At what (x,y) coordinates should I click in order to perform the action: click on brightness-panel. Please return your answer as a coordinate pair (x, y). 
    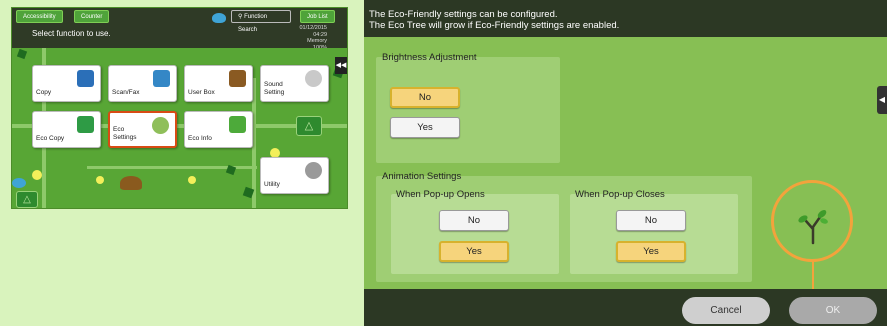
    Looking at the image, I should click on (468, 110).